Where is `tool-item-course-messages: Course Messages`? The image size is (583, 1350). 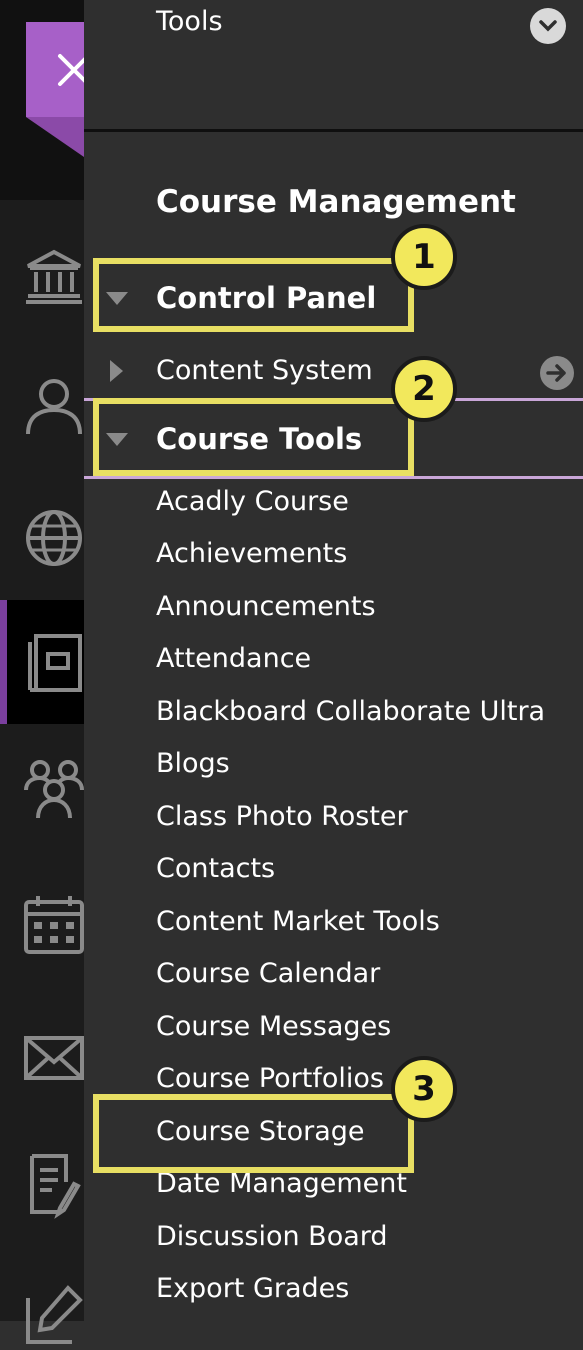
tool-item-course-messages: Course Messages is located at coordinates (273, 1027).